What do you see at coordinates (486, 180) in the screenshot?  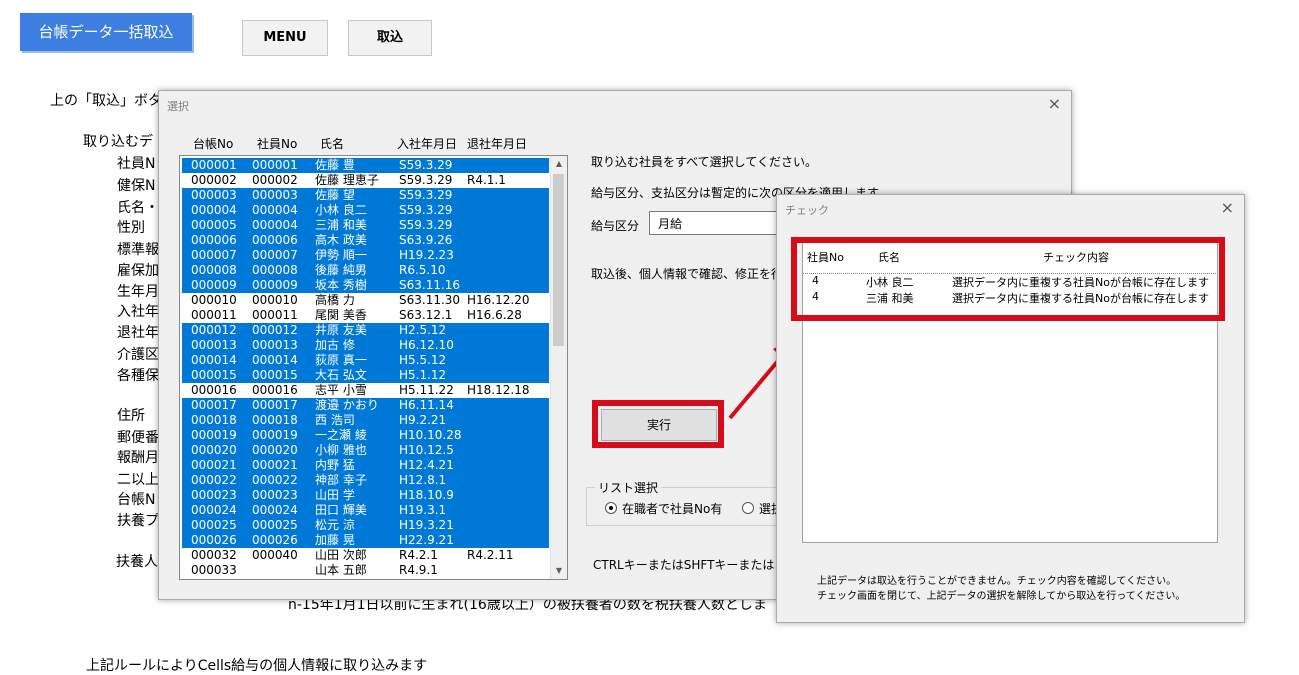 I see `row-leave-date: R4.1.1` at bounding box center [486, 180].